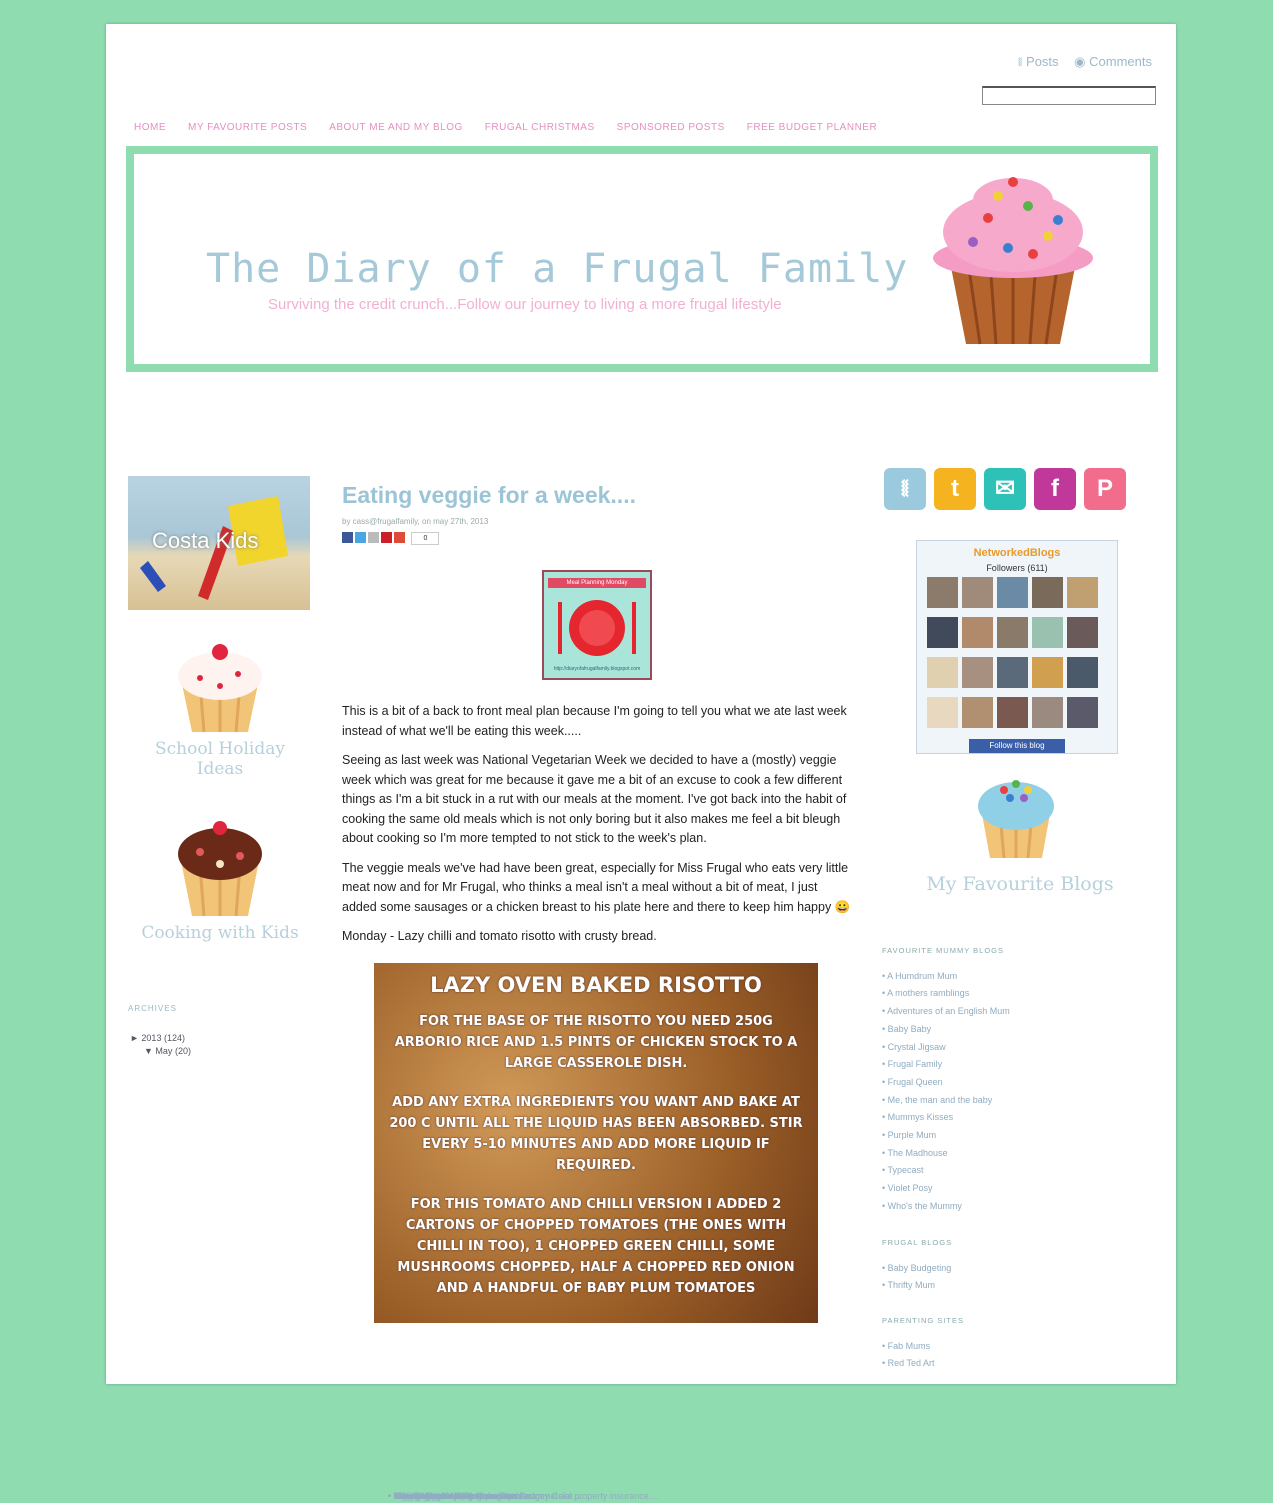 The height and width of the screenshot is (1503, 1273). What do you see at coordinates (946, 1083) in the screenshot?
I see `blog-link: • Frugal Queen` at bounding box center [946, 1083].